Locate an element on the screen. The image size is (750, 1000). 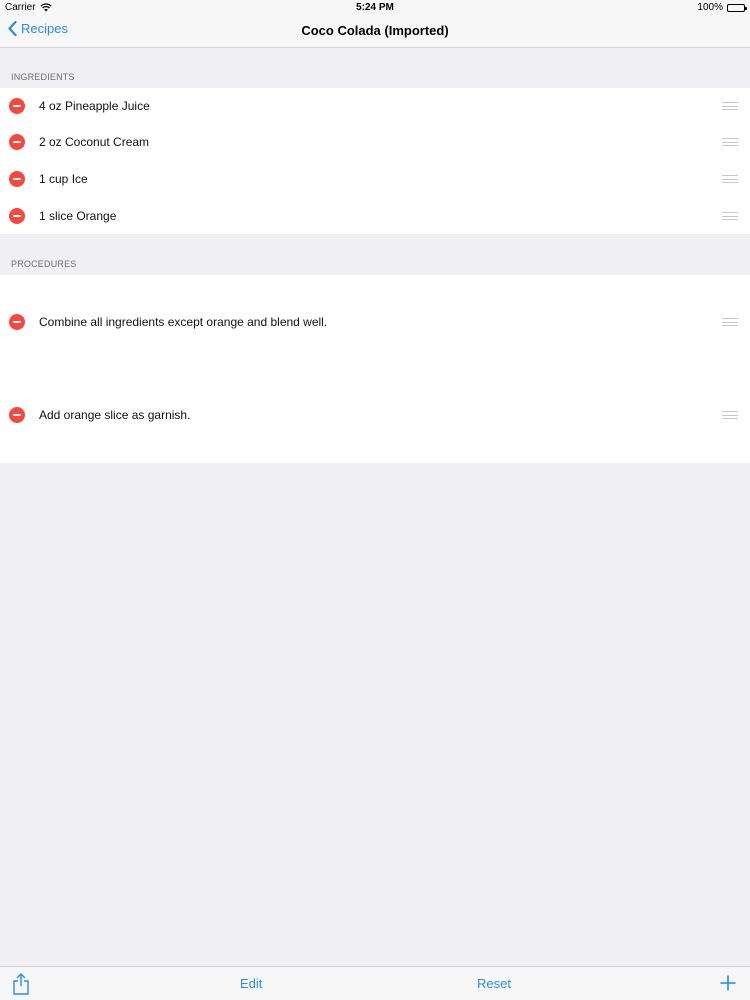
procedure-row: Add orange slice as garnish. is located at coordinates (375, 415).